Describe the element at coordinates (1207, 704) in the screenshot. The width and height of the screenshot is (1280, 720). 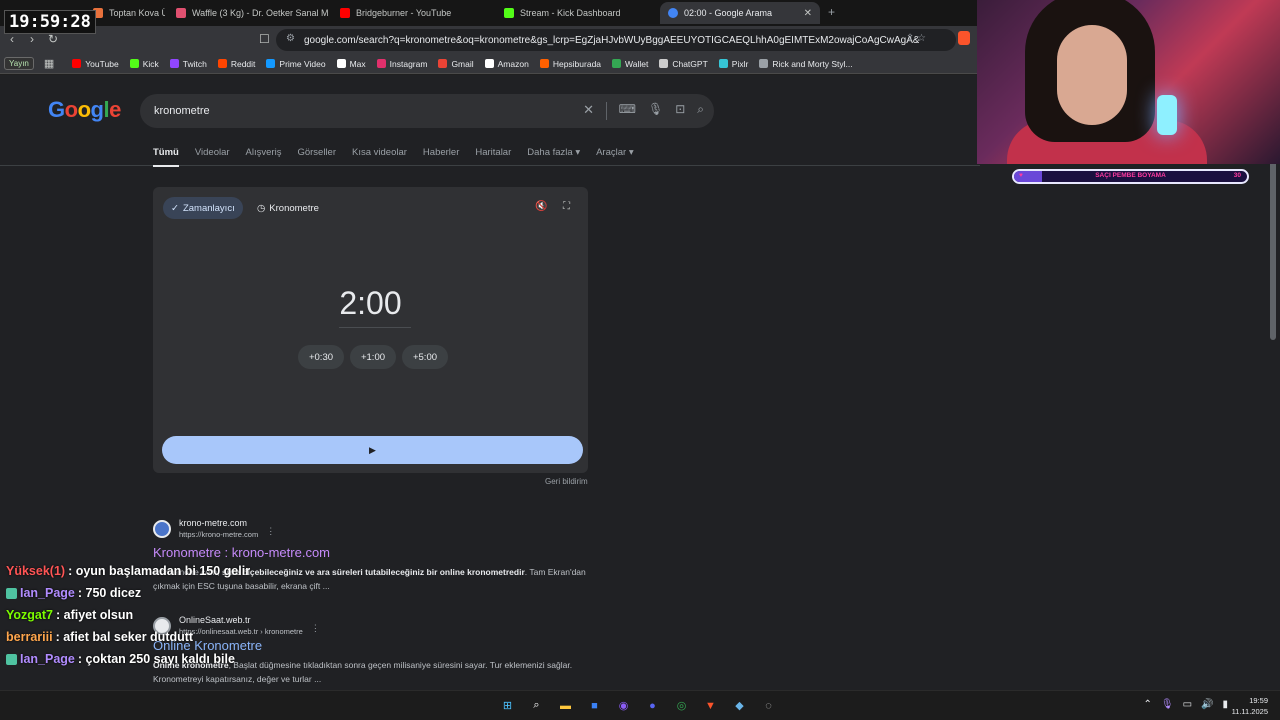
I see `volume-icon: 🔊` at that location.